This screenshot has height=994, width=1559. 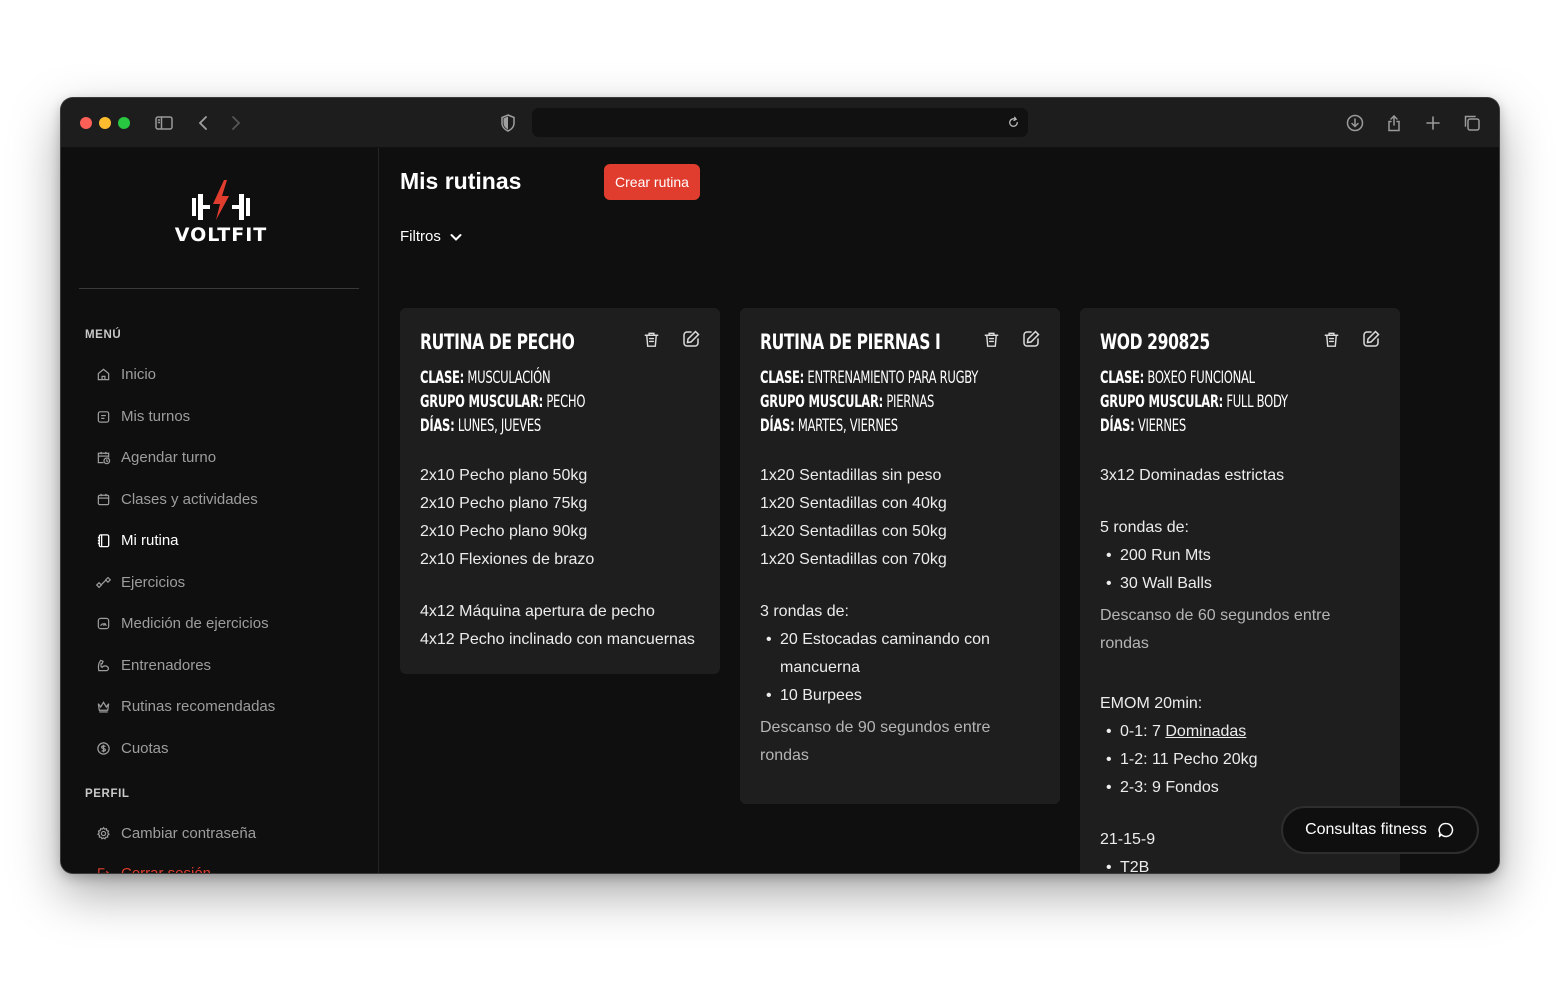 What do you see at coordinates (103, 748) in the screenshot?
I see `dollar-circle-icon` at bounding box center [103, 748].